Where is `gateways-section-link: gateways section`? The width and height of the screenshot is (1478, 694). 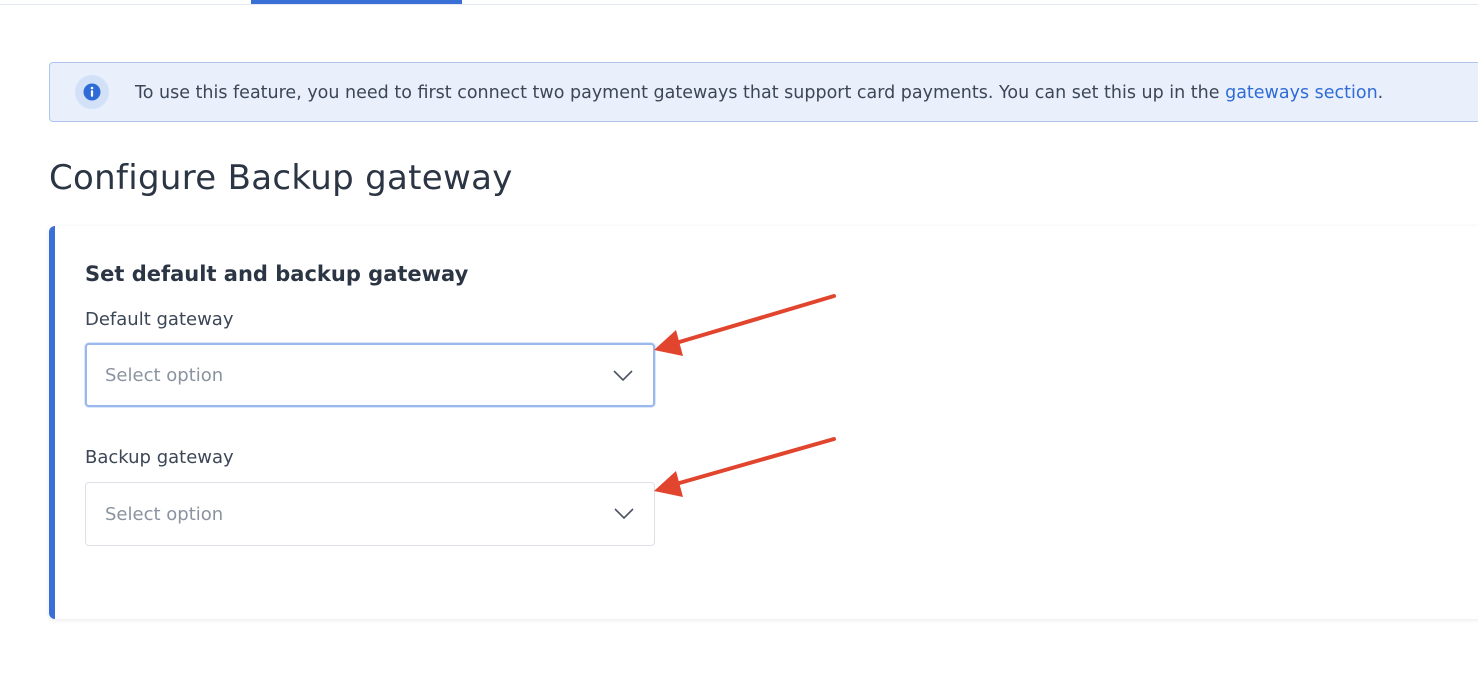
gateways-section-link: gateways section is located at coordinates (1301, 93).